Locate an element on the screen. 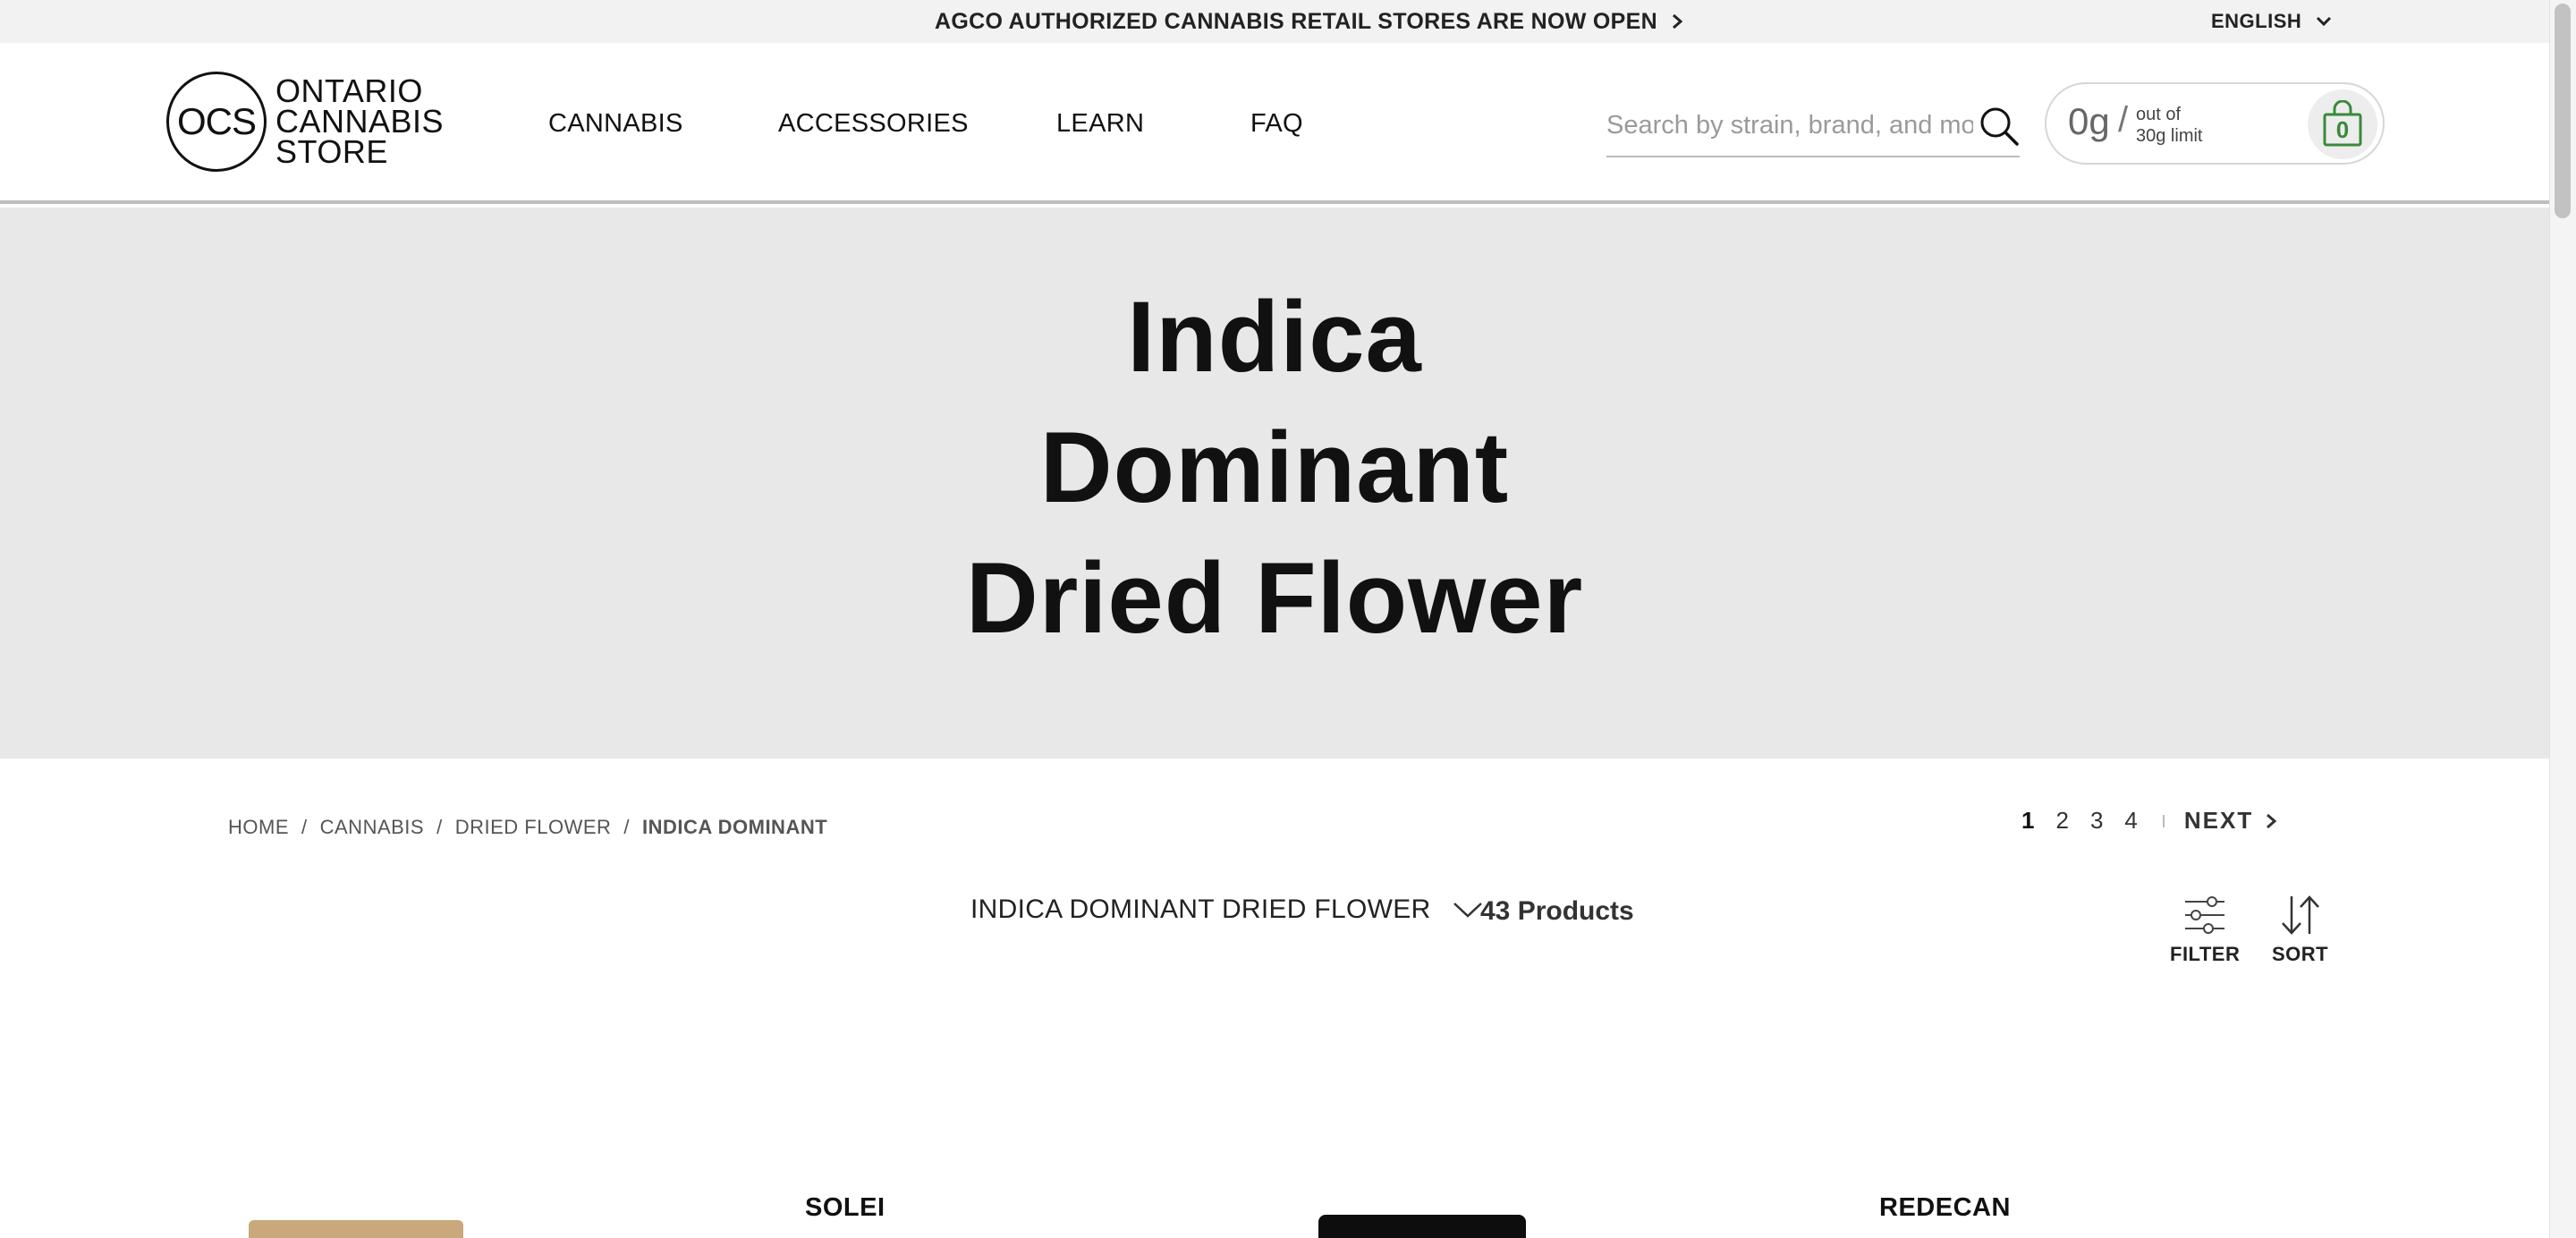  pagination-divider is located at coordinates (2163, 820).